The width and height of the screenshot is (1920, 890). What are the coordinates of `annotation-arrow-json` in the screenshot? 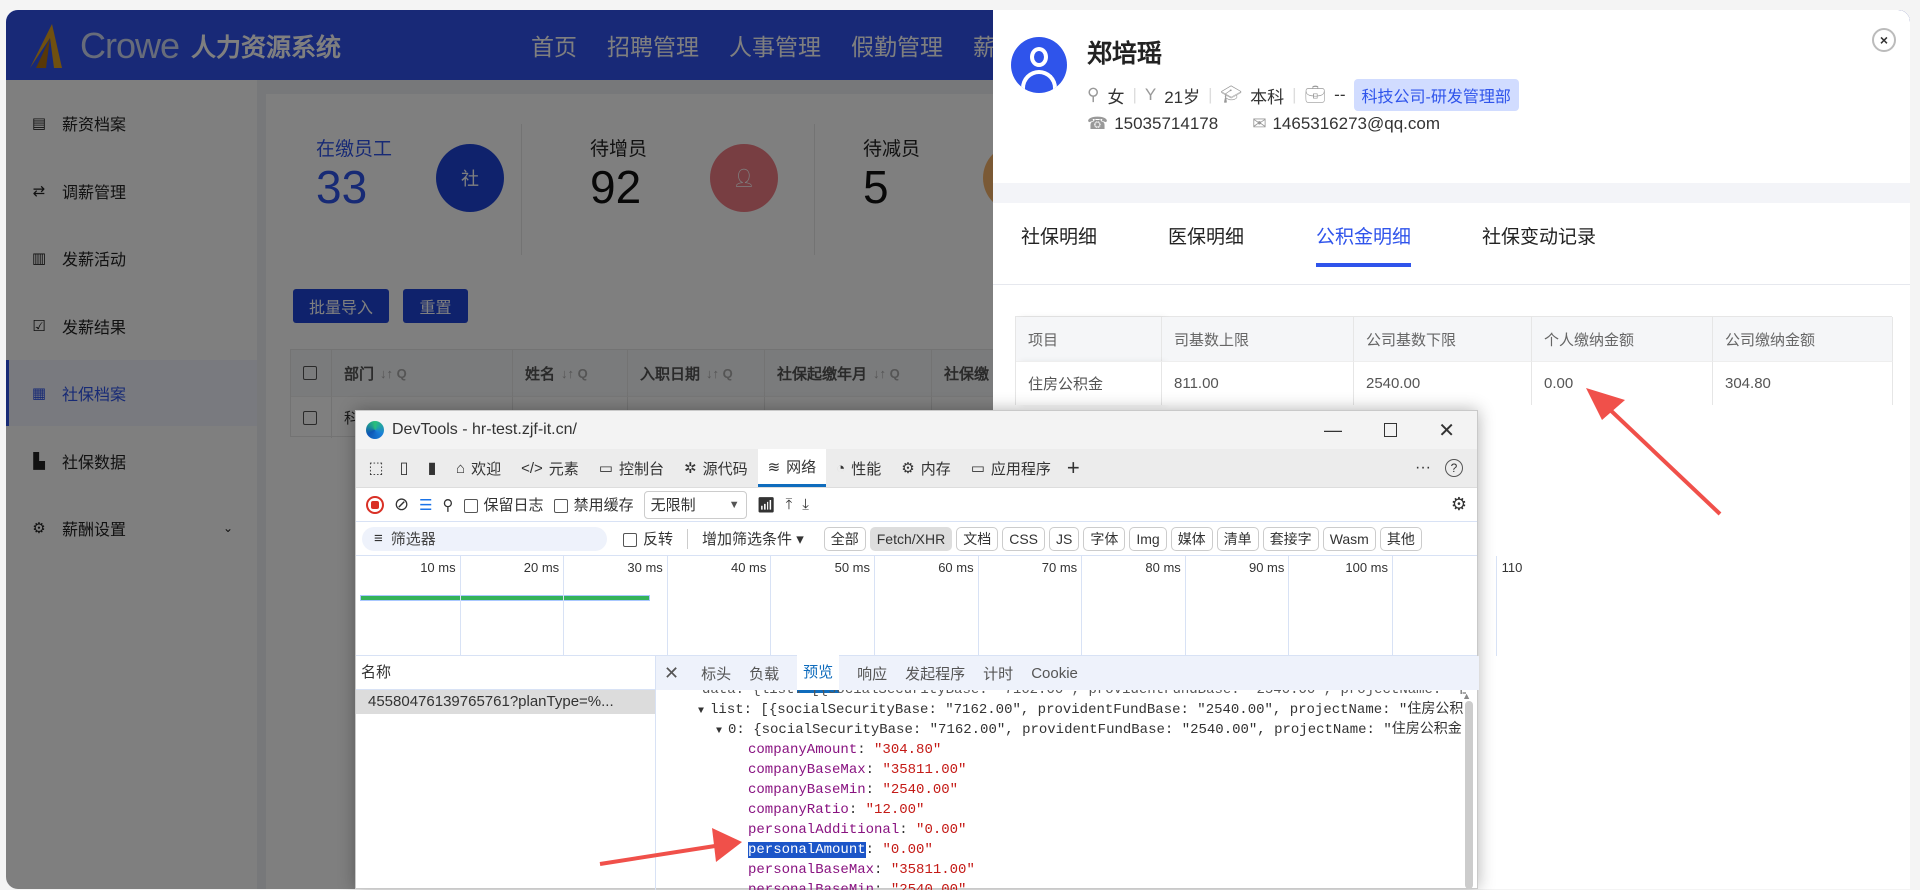 It's located at (670, 847).